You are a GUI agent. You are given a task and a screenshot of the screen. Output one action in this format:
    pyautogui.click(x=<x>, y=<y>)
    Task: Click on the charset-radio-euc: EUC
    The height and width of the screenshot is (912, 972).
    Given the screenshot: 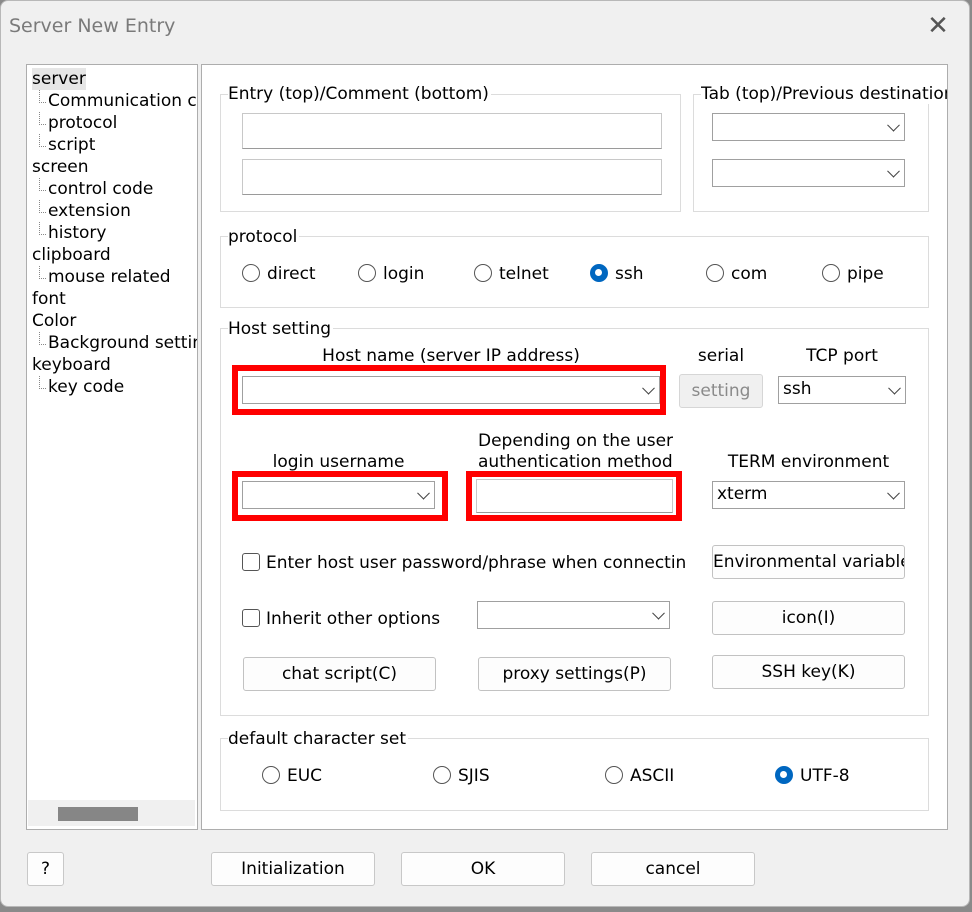 What is the action you would take?
    pyautogui.click(x=292, y=776)
    